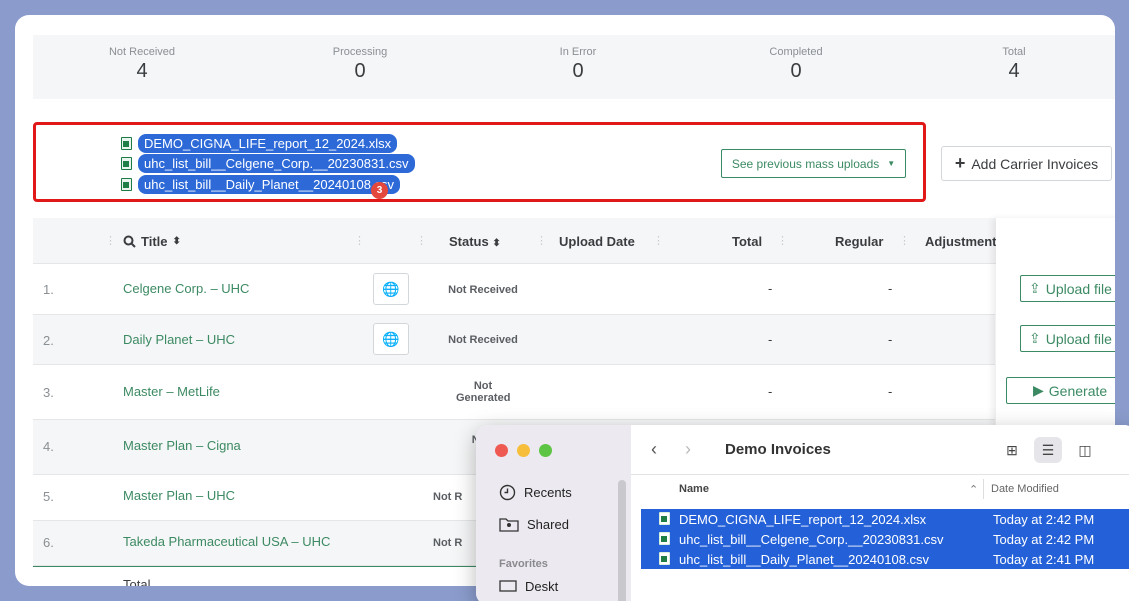 The image size is (1129, 601). I want to click on title-column-header: Title ⬍, so click(152, 241).